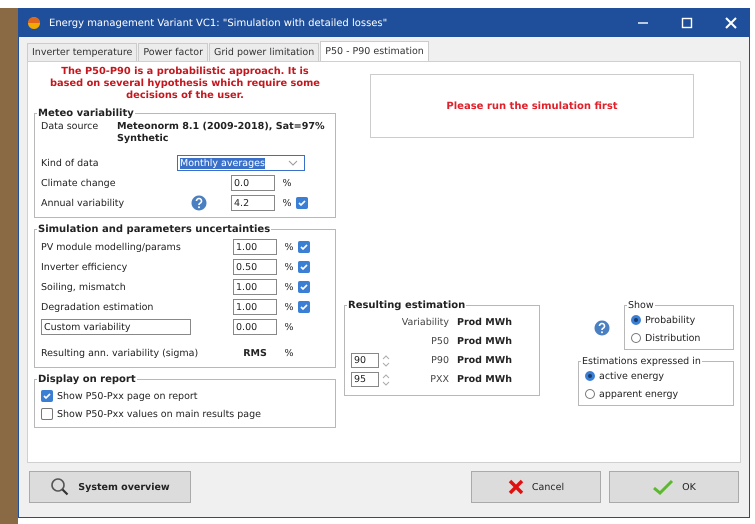 This screenshot has height=524, width=755. I want to click on field-label: Variability, so click(424, 322).